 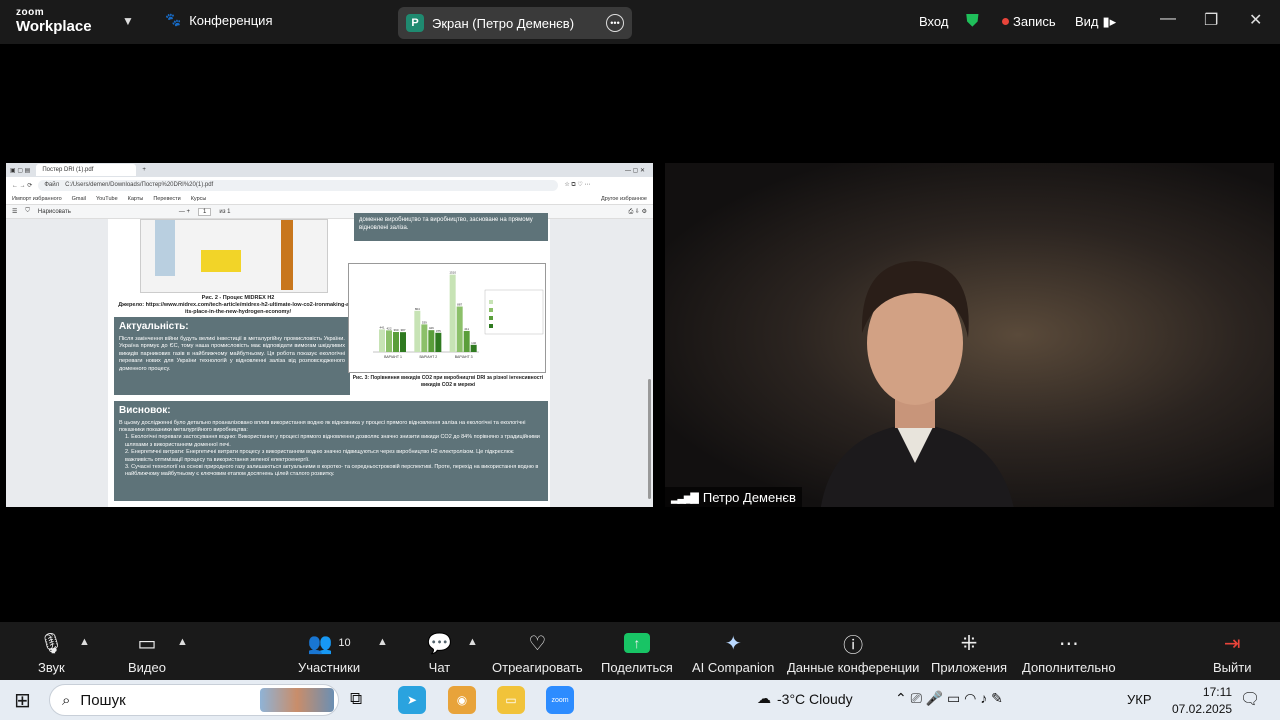 I want to click on new-tab-icon: +, so click(x=144, y=170).